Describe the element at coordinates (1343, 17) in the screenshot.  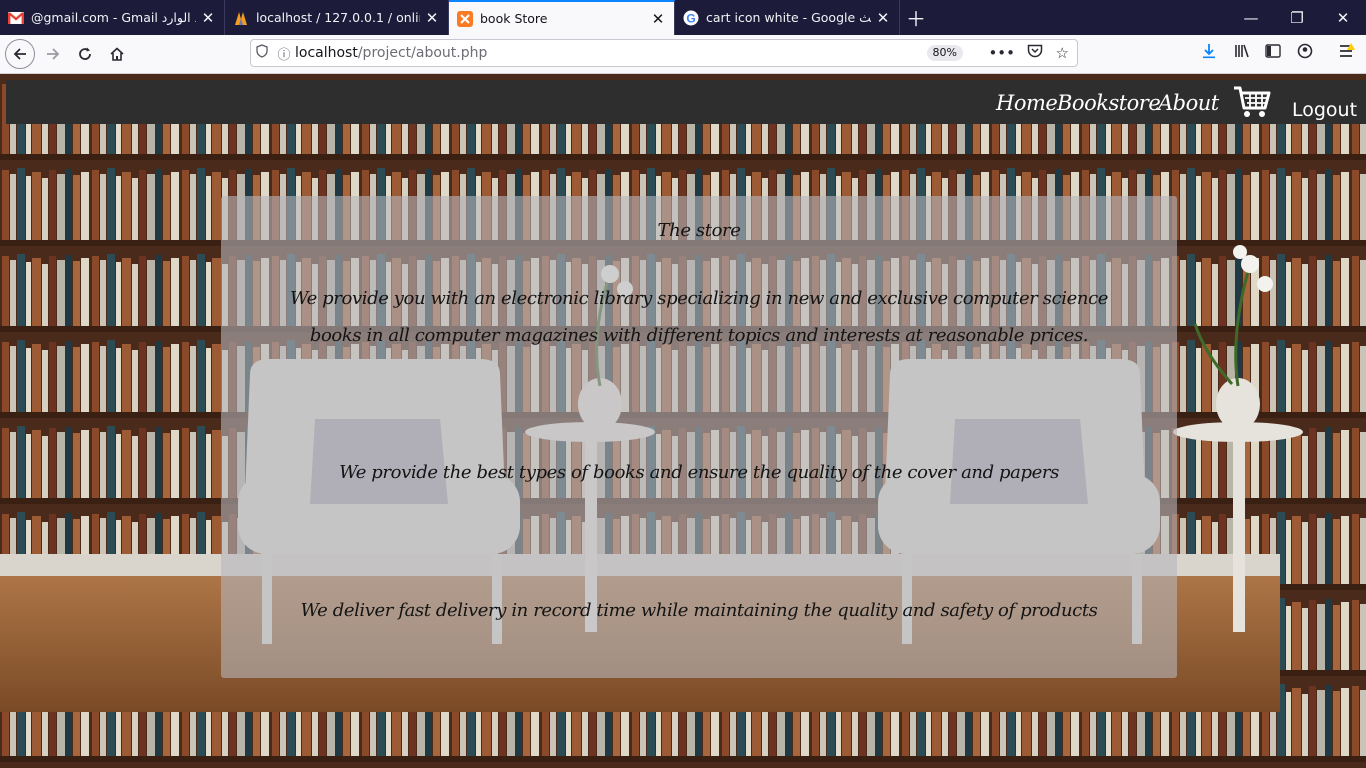
I see `close-window-icon: ✕` at that location.